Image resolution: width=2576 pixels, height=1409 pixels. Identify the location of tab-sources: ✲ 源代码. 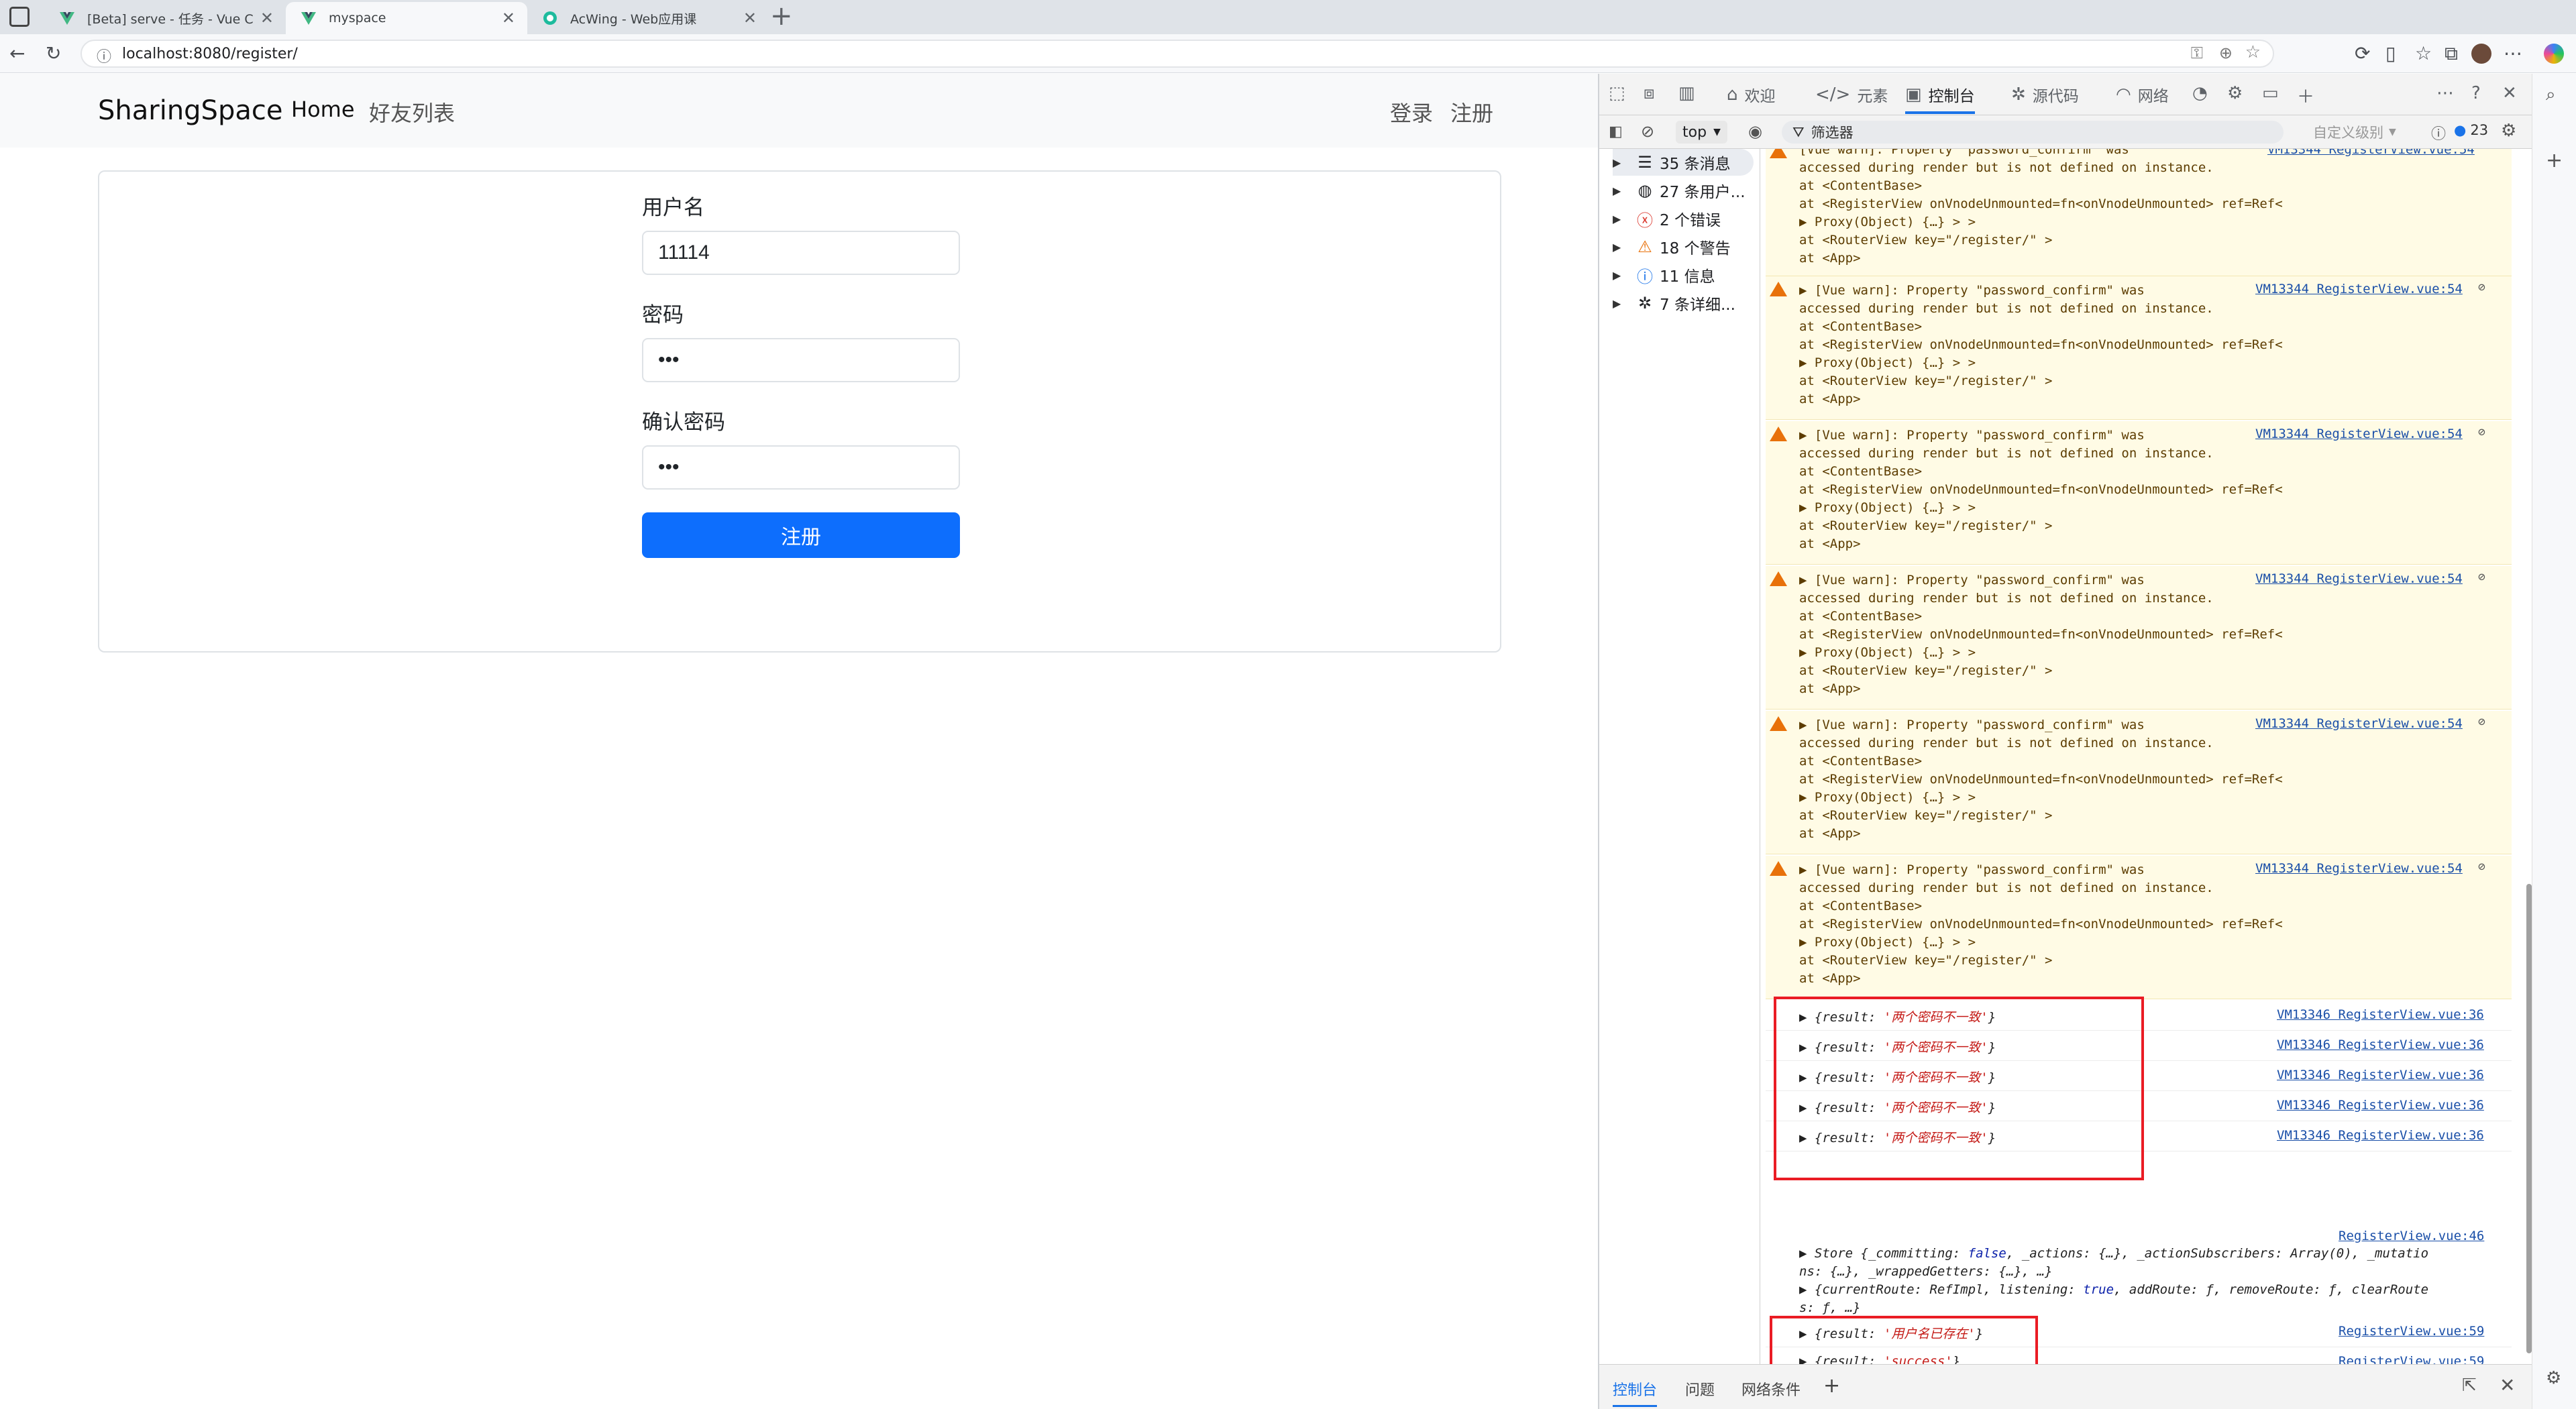
(2045, 94).